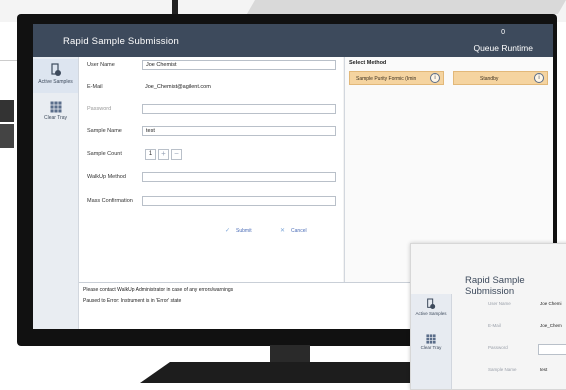 The height and width of the screenshot is (390, 566). What do you see at coordinates (283, 231) in the screenshot?
I see `close-icon: ✕` at bounding box center [283, 231].